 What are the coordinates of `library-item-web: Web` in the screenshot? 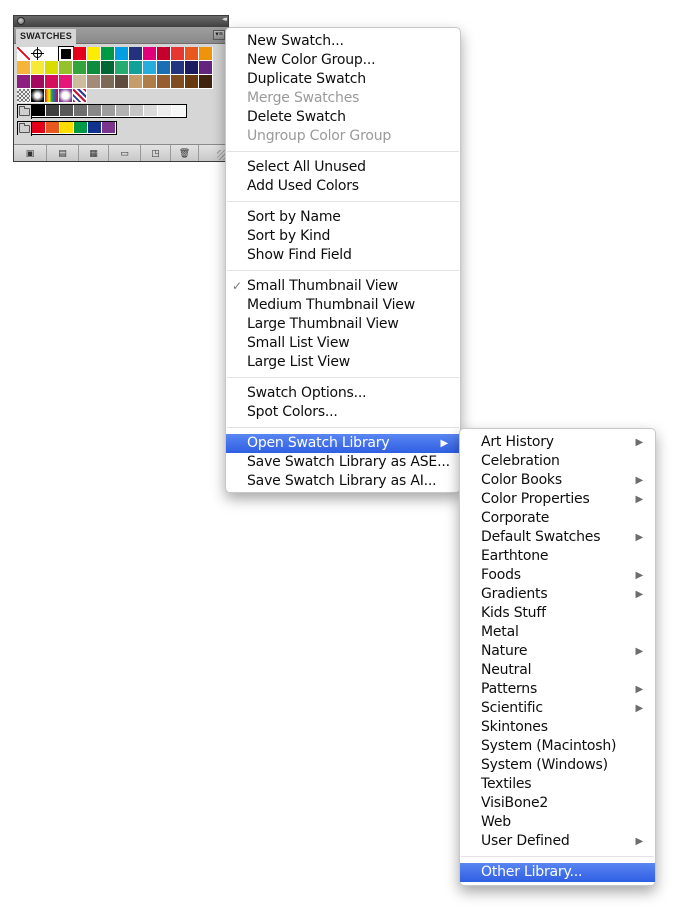 It's located at (557, 822).